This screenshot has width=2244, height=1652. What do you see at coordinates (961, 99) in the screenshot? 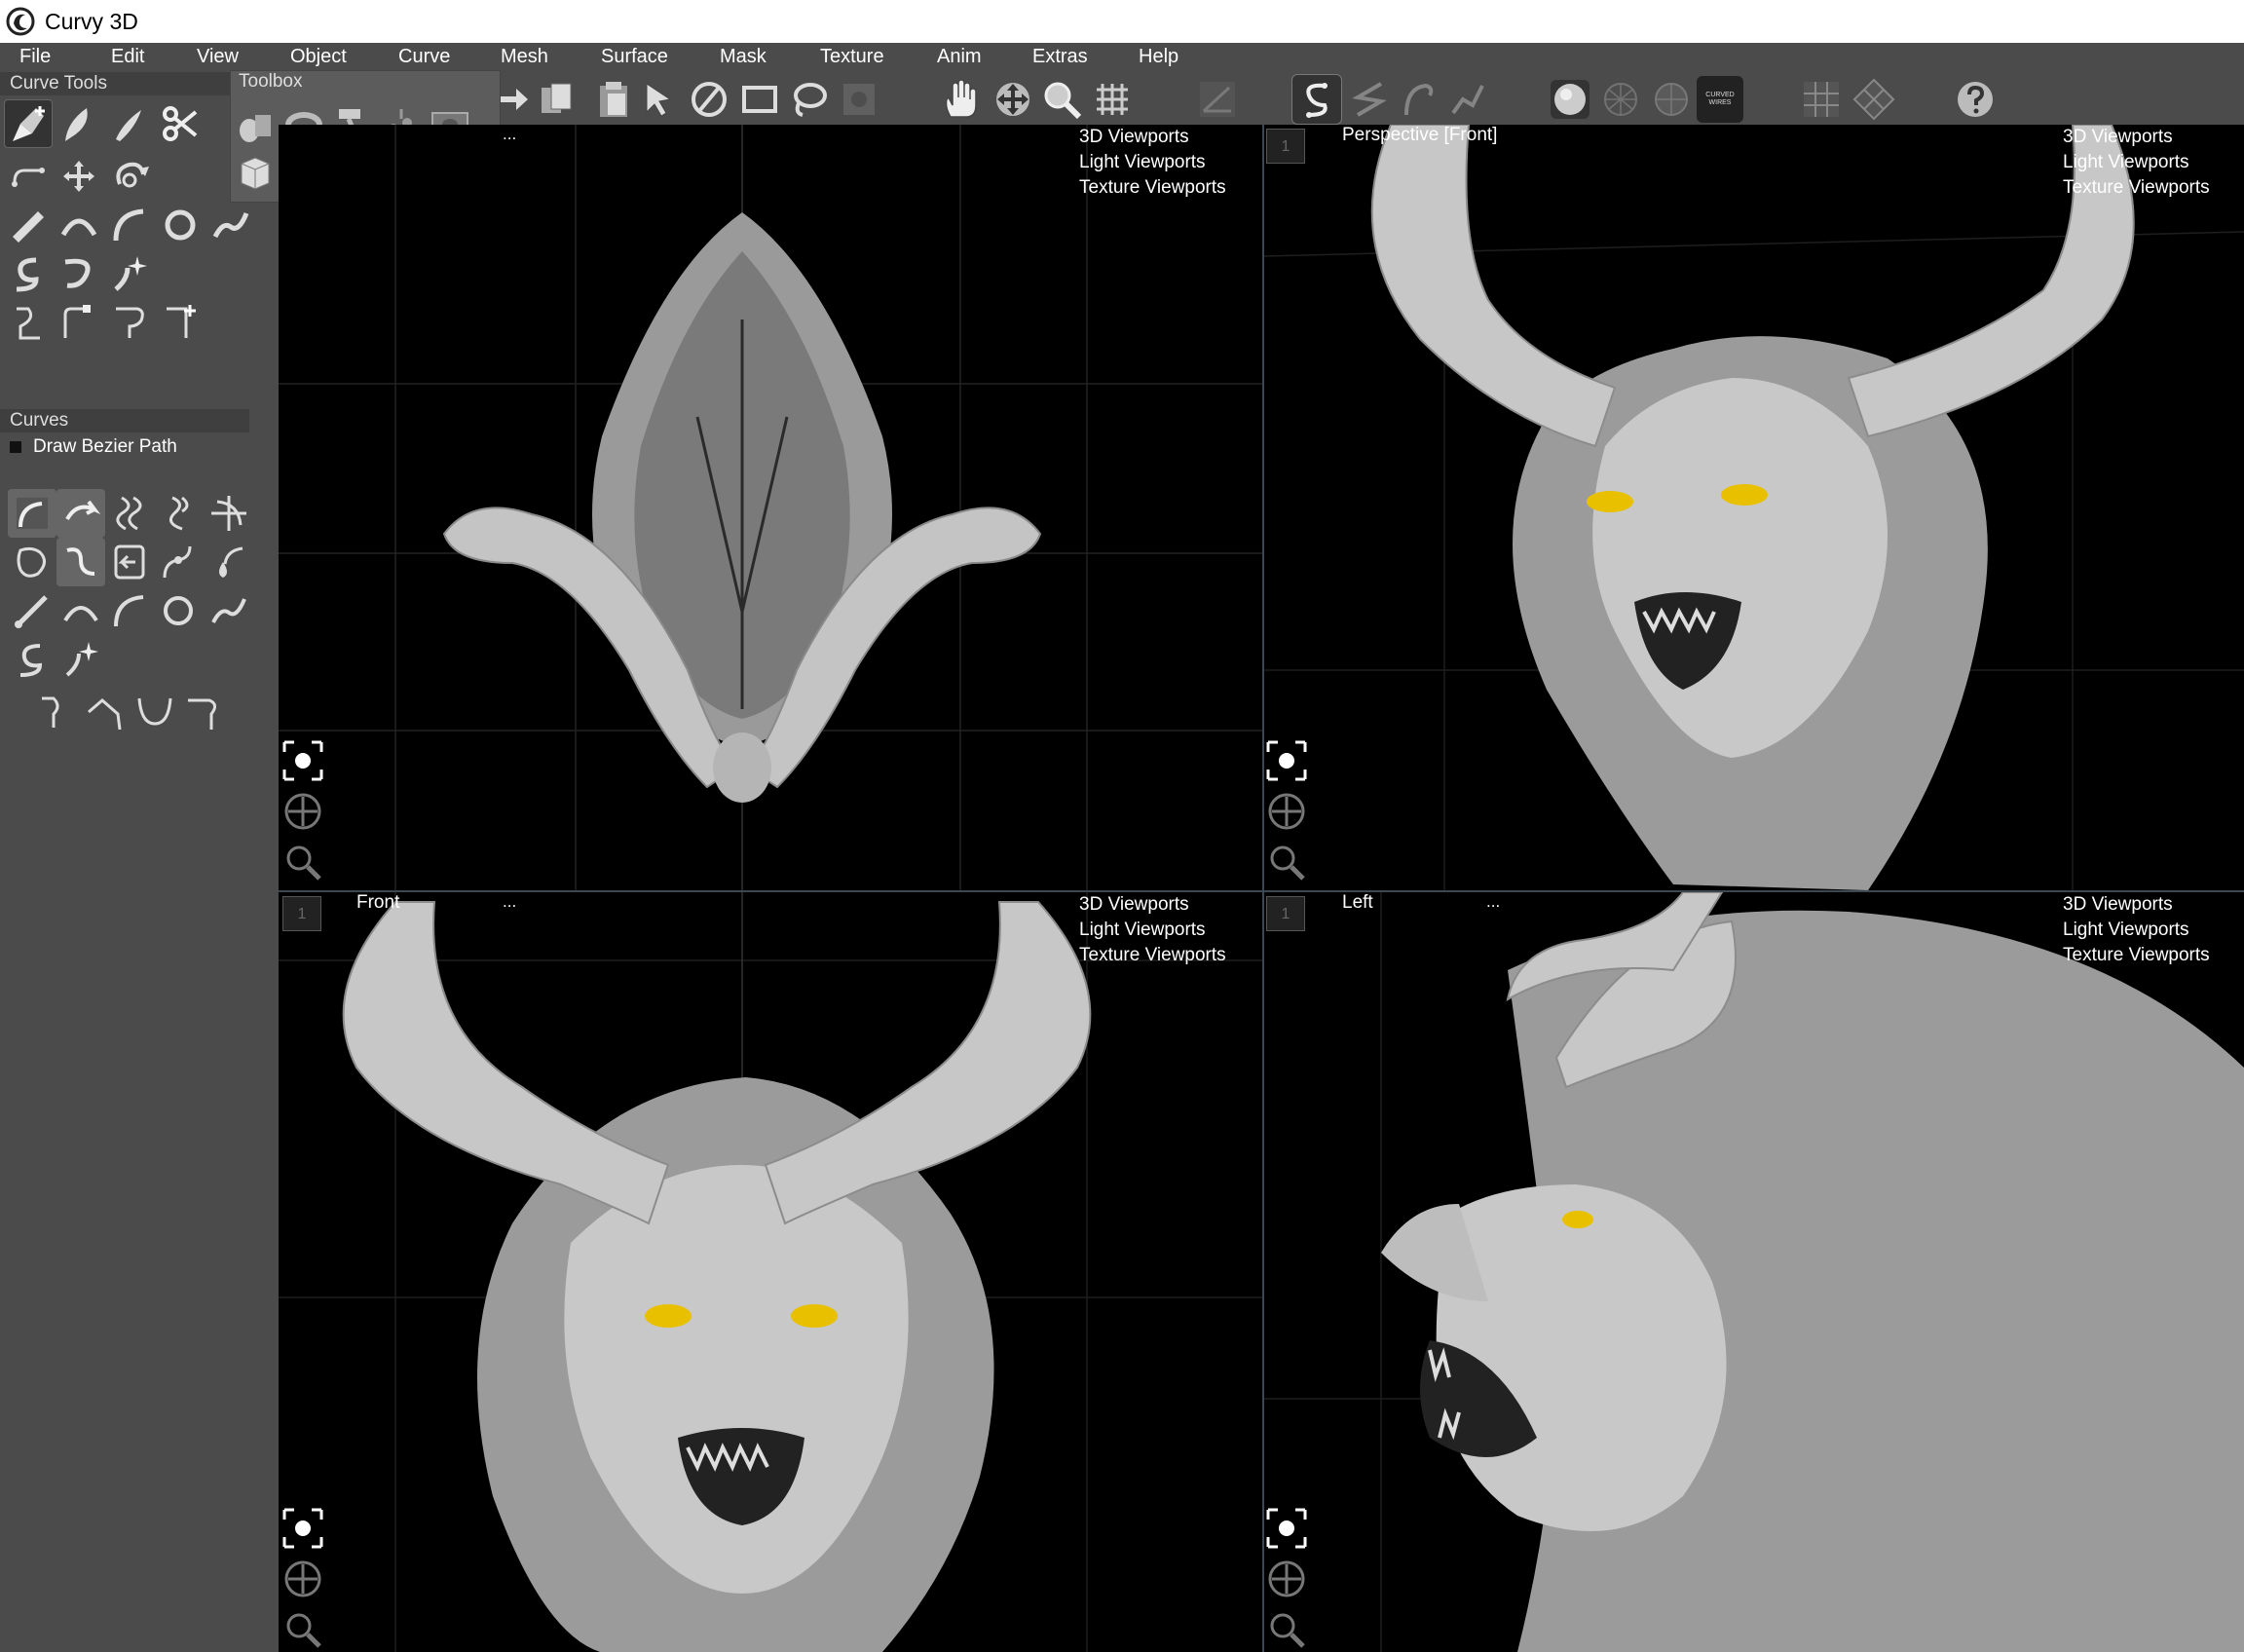
I see `pan-button` at bounding box center [961, 99].